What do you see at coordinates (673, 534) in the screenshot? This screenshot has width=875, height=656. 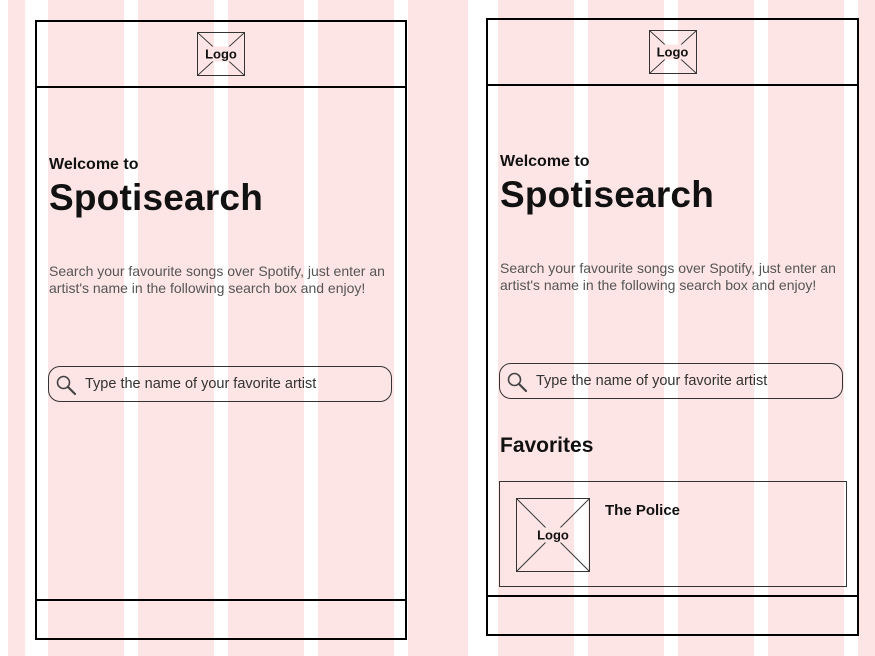 I see `favorite-artist-card: Logo The Police` at bounding box center [673, 534].